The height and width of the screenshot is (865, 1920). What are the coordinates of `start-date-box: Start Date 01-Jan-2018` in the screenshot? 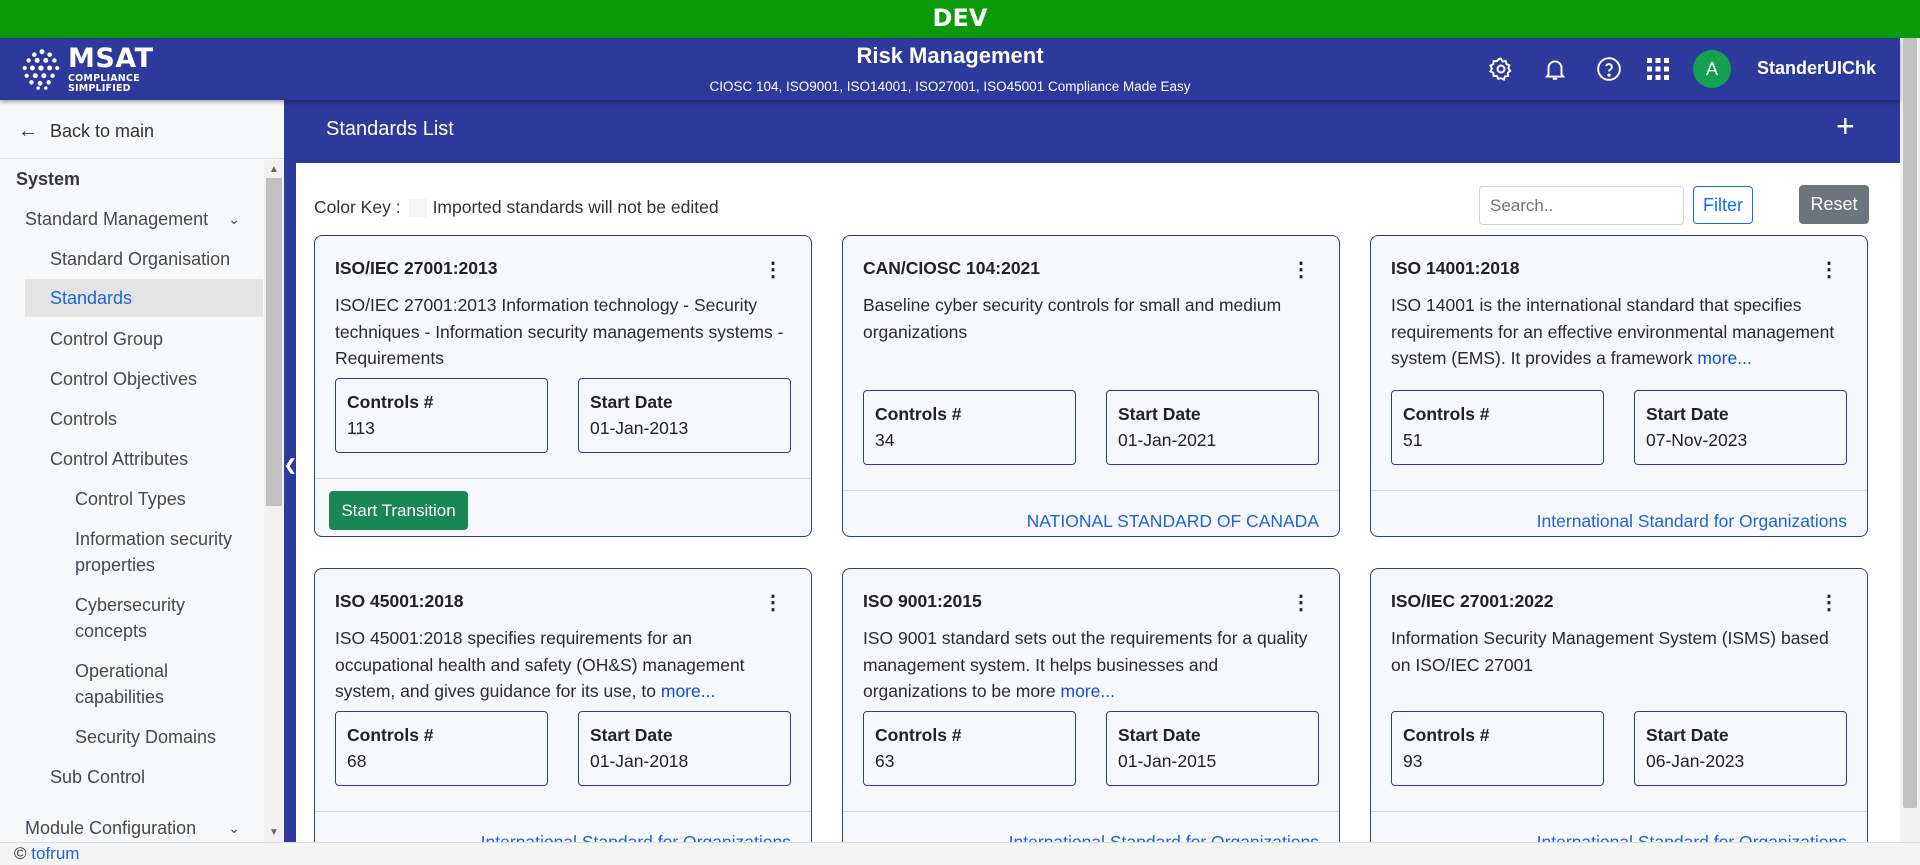 It's located at (684, 748).